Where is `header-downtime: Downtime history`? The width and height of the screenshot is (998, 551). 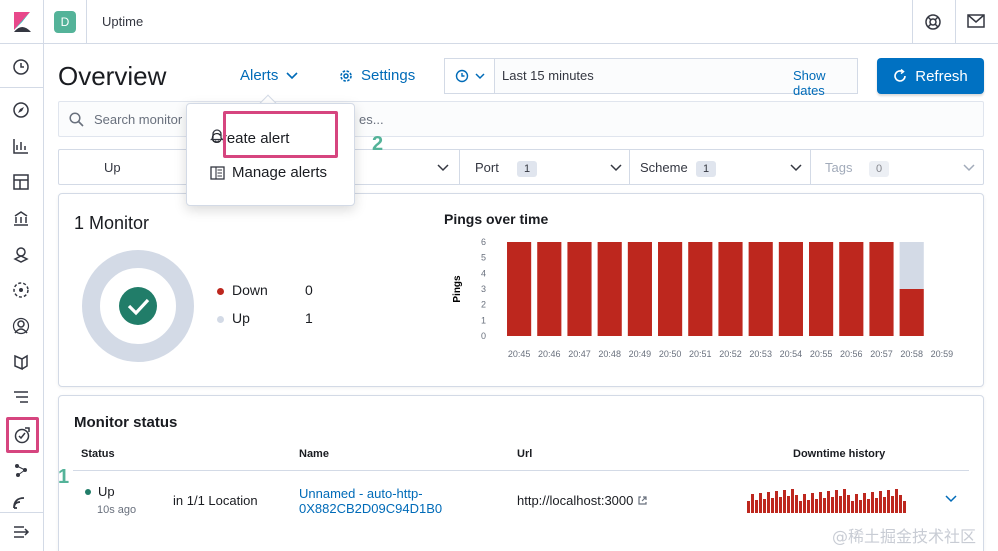 header-downtime: Downtime history is located at coordinates (839, 454).